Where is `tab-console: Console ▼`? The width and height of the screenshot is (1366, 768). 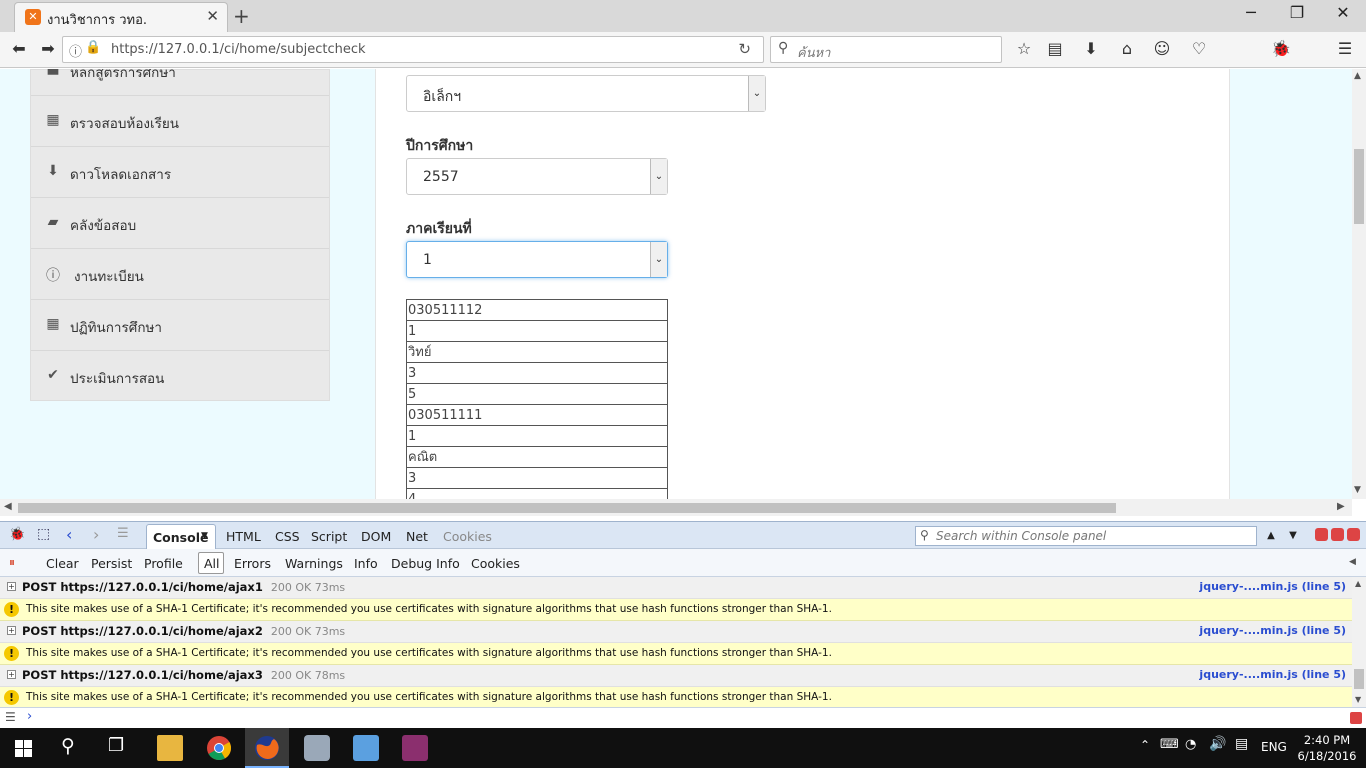
tab-console: Console ▼ is located at coordinates (181, 537).